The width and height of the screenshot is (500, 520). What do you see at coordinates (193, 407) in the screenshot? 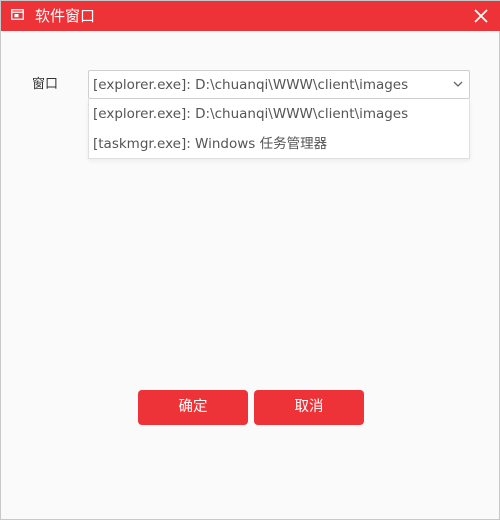
I see `confirm-button: 确定` at bounding box center [193, 407].